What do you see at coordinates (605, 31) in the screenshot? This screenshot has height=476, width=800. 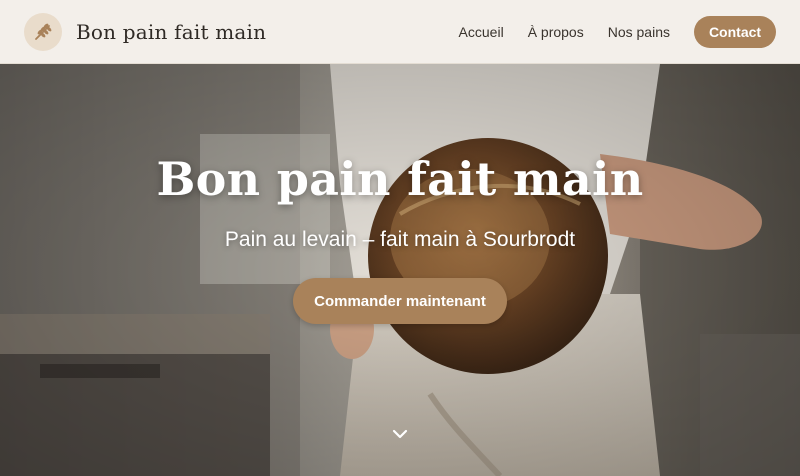 I see `main-nav: Accueil À propos Nos pains Contact` at bounding box center [605, 31].